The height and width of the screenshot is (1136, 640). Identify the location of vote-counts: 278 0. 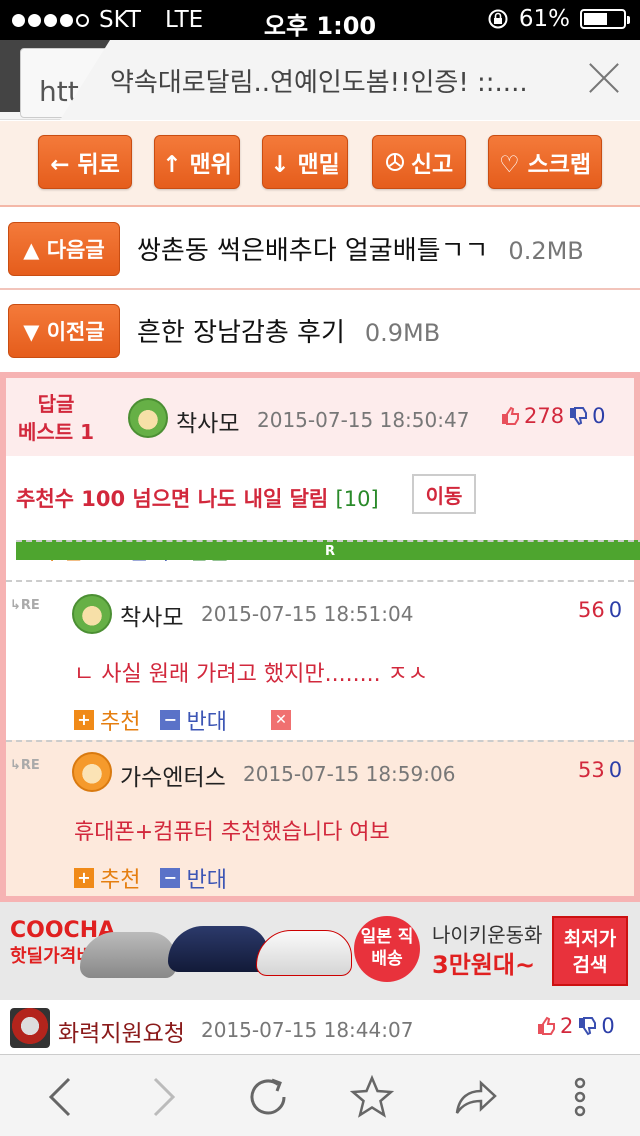
(552, 416).